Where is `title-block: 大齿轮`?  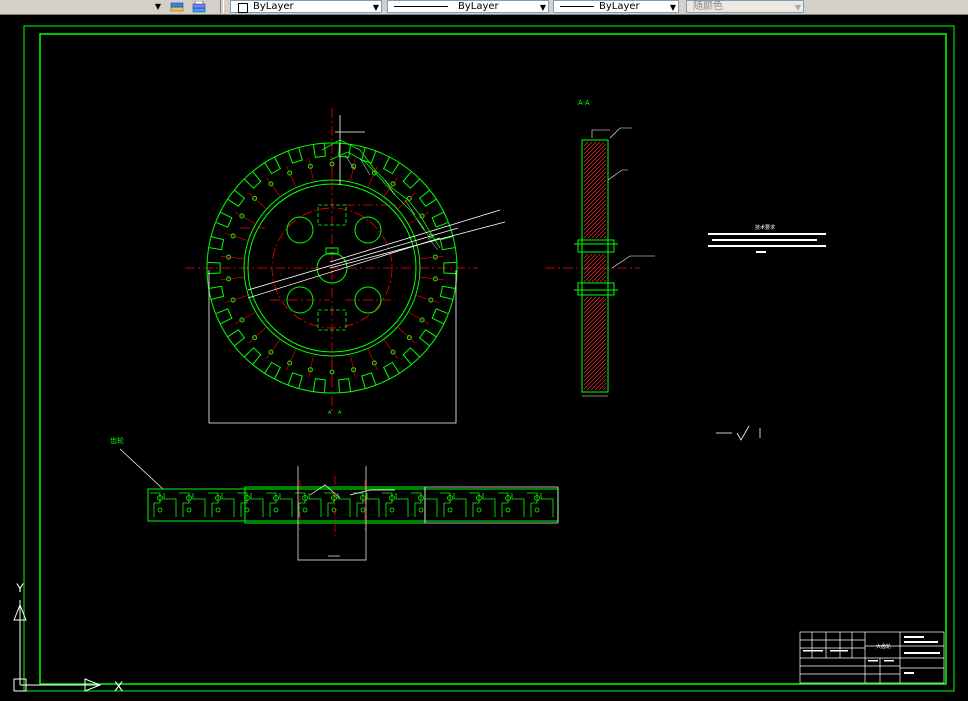
title-block: 大齿轮 is located at coordinates (872, 657).